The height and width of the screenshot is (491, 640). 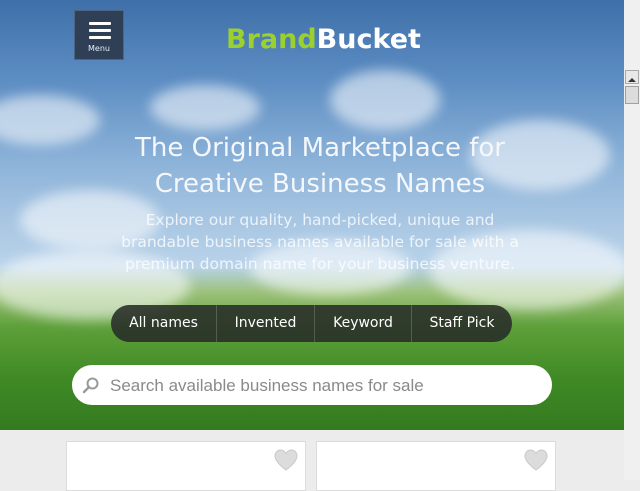 I want to click on scrollbar-thumb, so click(x=632, y=95).